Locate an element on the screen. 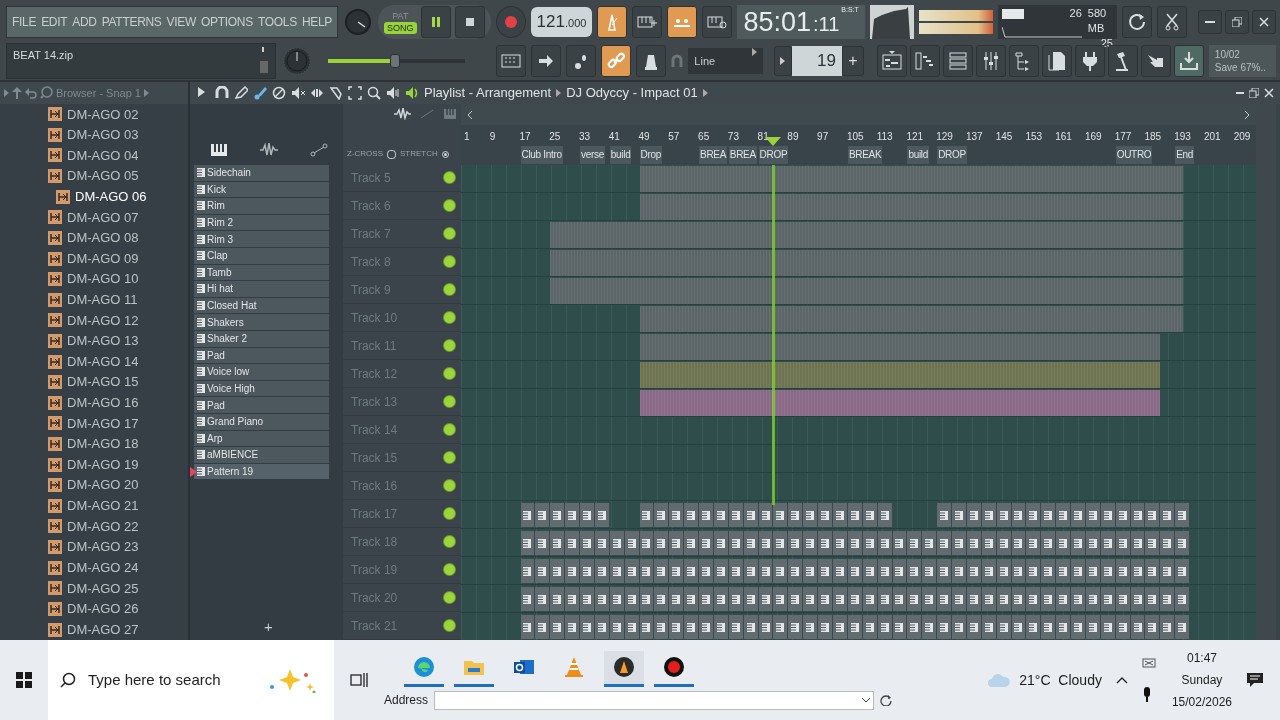  menu-item: OPTIONS is located at coordinates (227, 22).